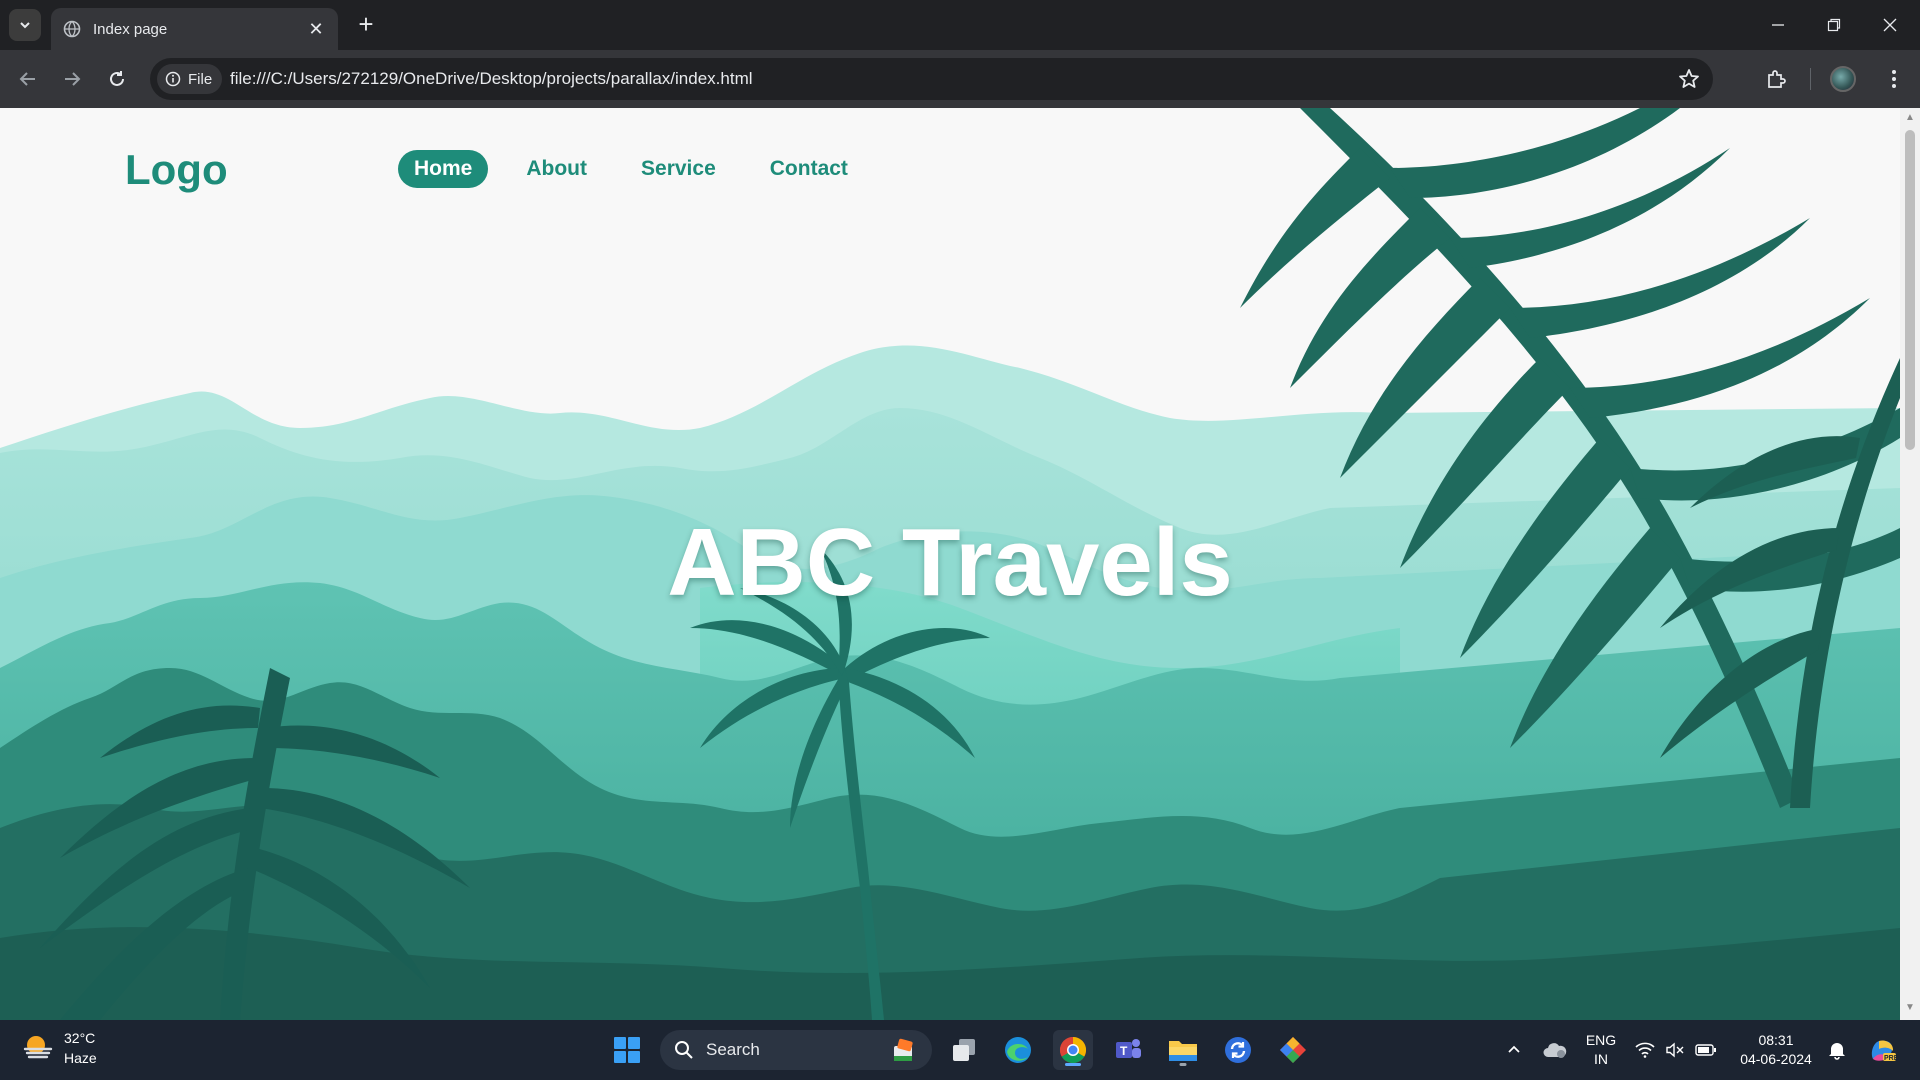 Image resolution: width=1920 pixels, height=1080 pixels. I want to click on close-icon, so click(1890, 25).